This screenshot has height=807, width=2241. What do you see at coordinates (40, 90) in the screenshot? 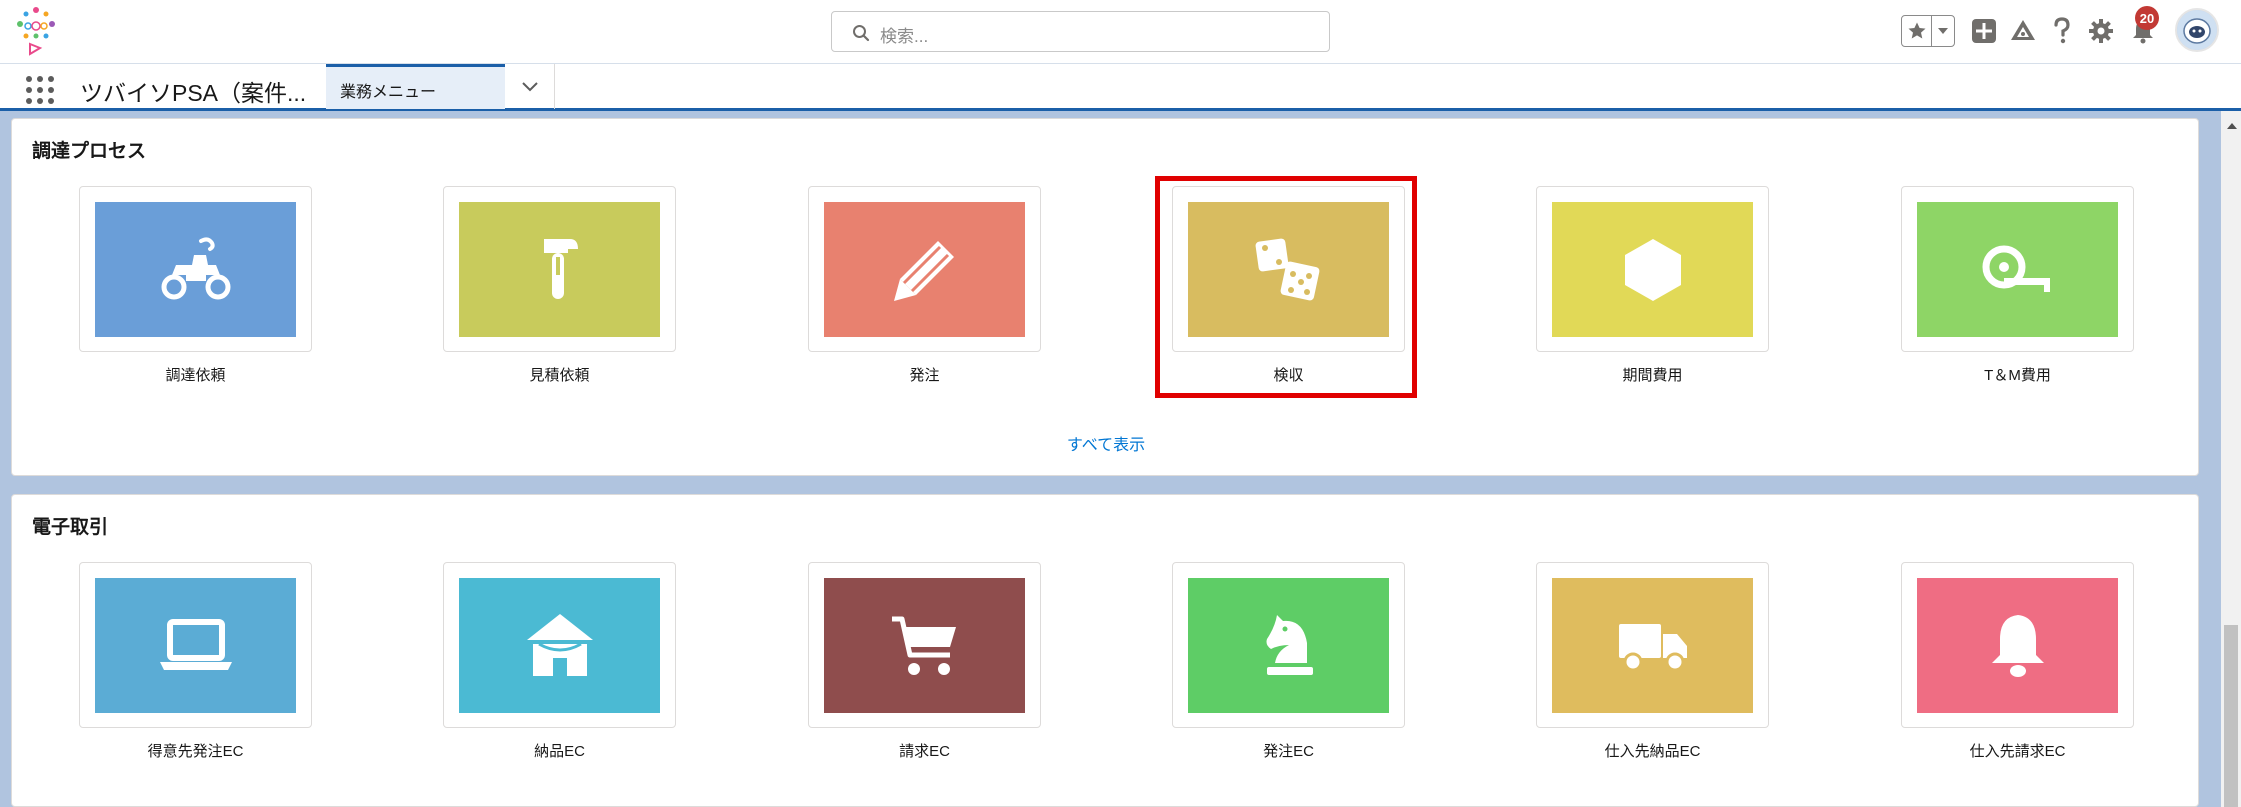
I see `app-launcher-icon` at bounding box center [40, 90].